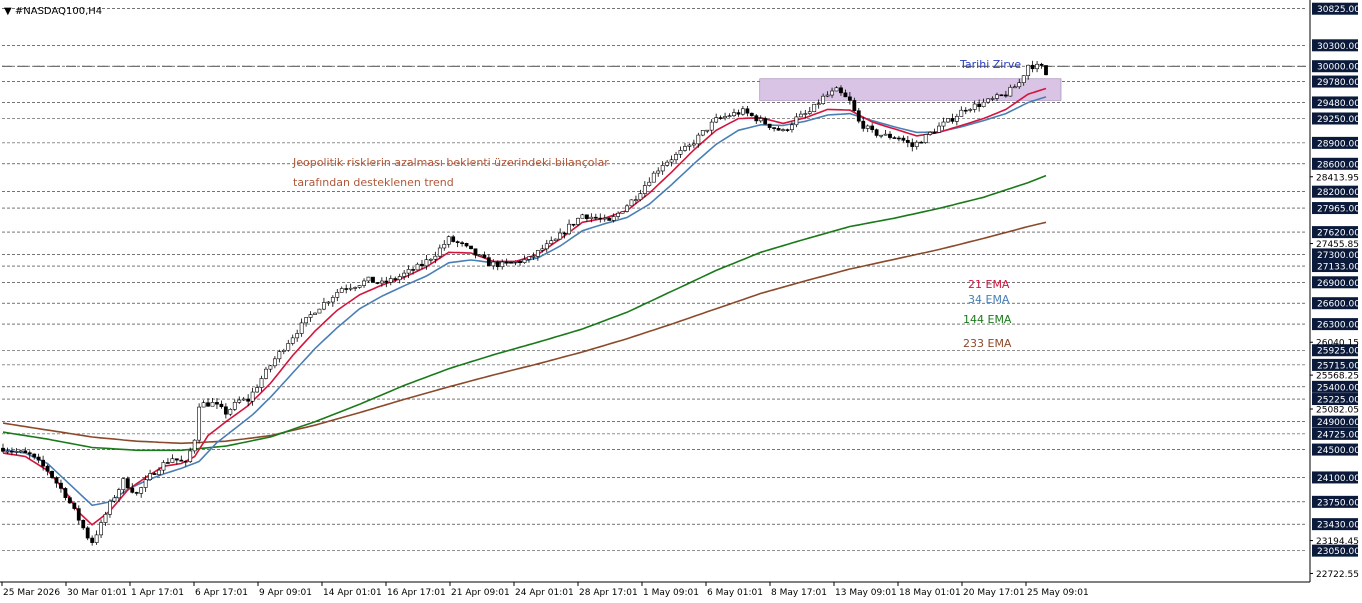  Describe the element at coordinates (480, 593) in the screenshot. I see `time-tick-label: 21 Apr 09:01` at that location.